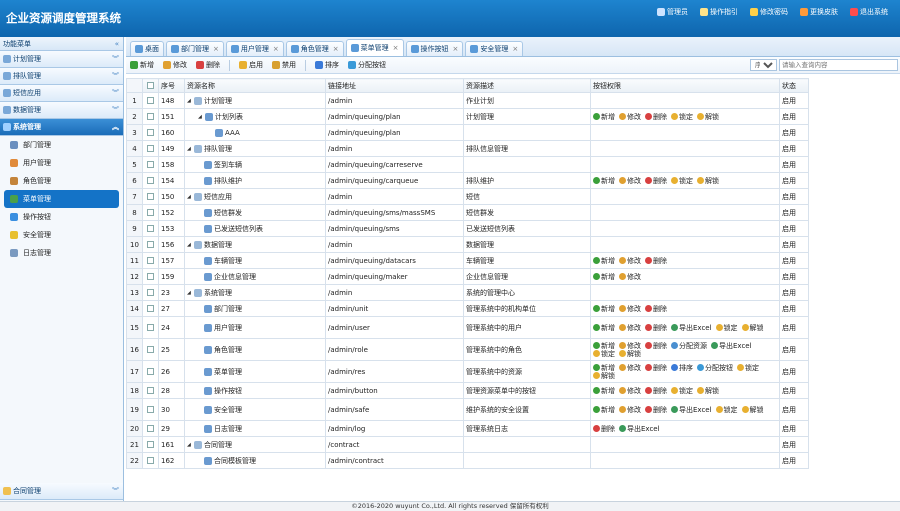 Image resolution: width=900 pixels, height=511 pixels. I want to click on toolbar-edit-button: 修改, so click(175, 65).